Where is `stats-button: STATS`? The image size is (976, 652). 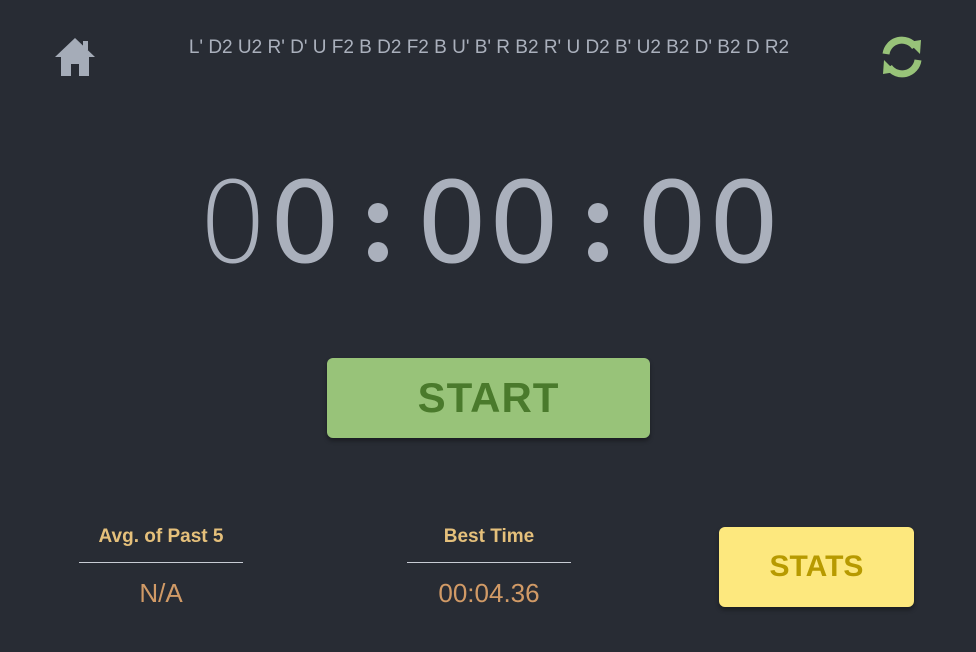 stats-button: STATS is located at coordinates (816, 567).